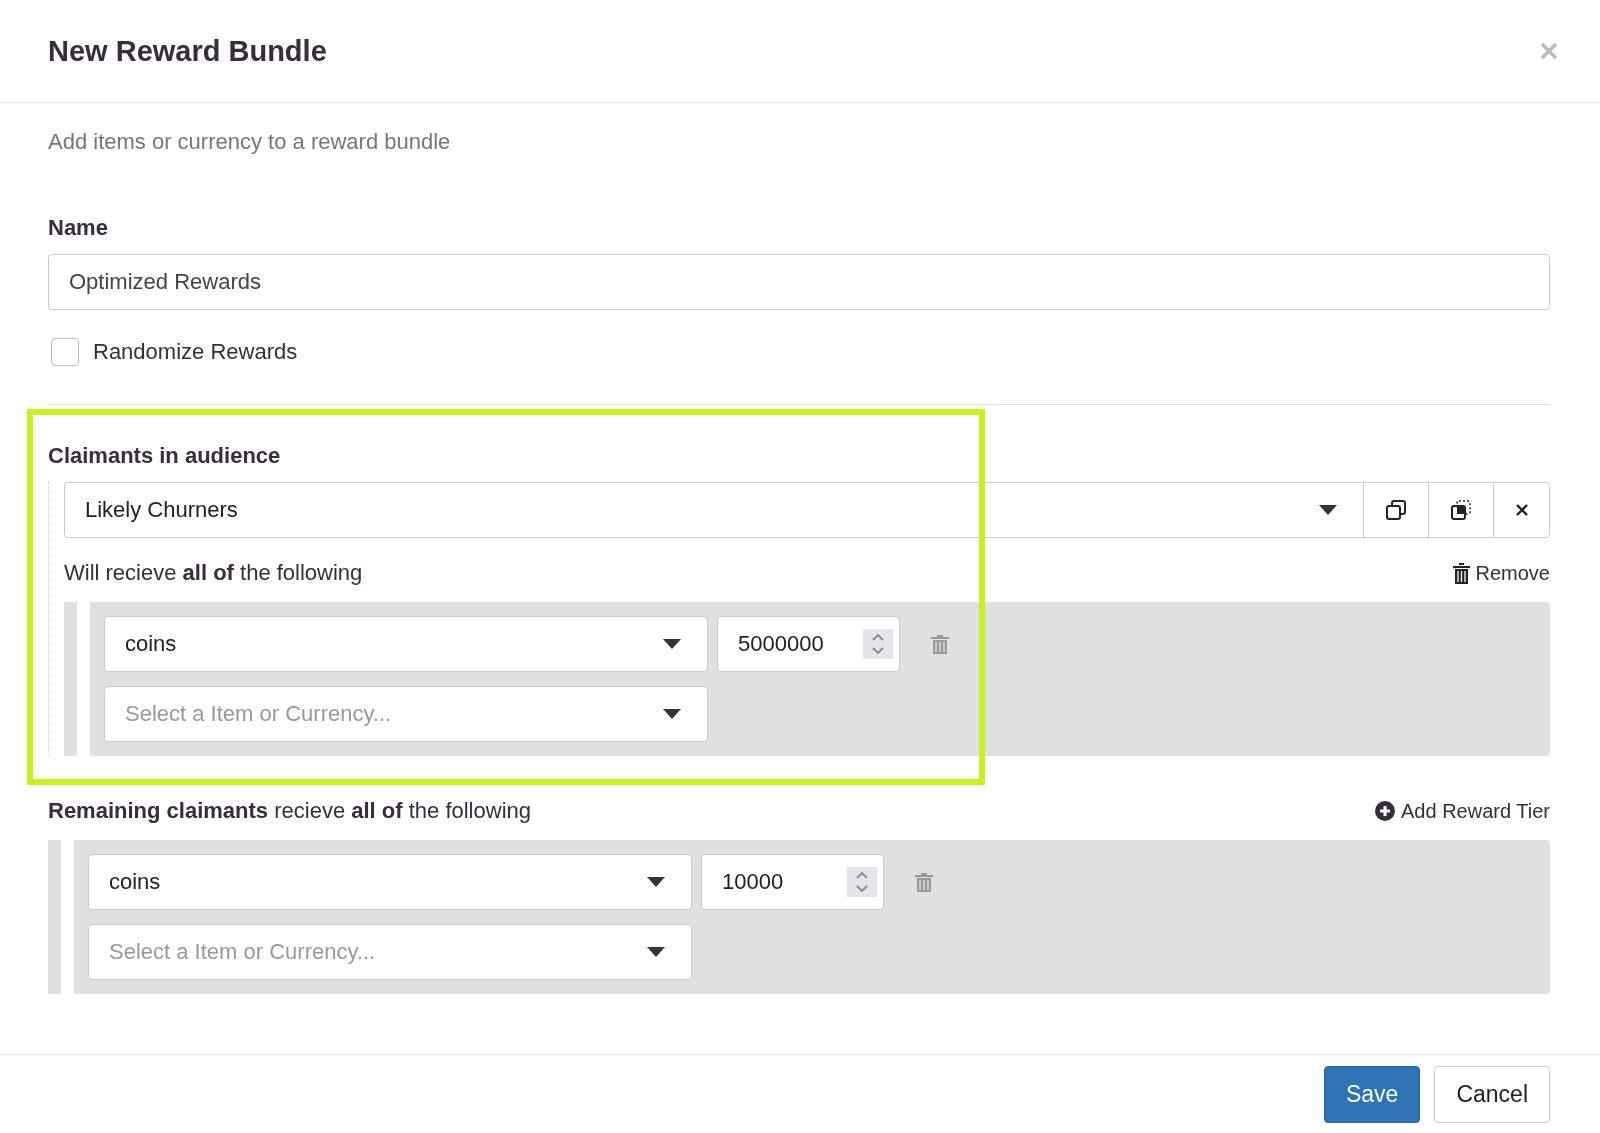  What do you see at coordinates (165, 456) in the screenshot?
I see `tier-heading: Claimants in audience` at bounding box center [165, 456].